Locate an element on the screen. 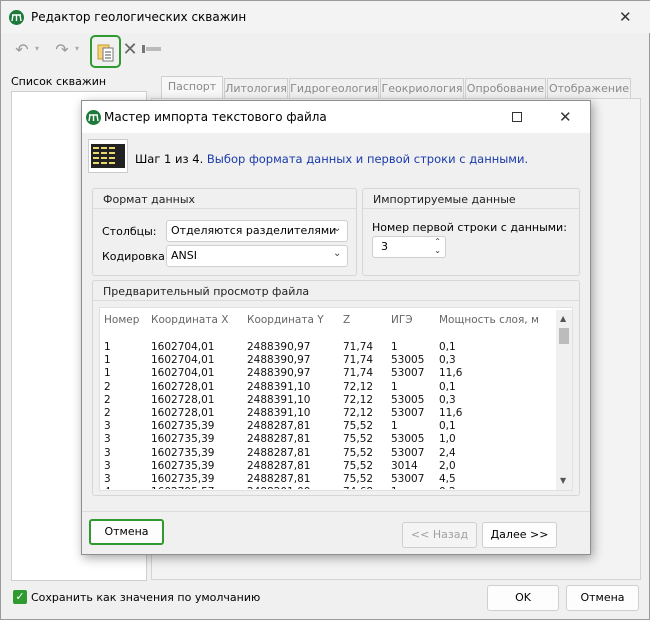 Image resolution: width=650 pixels, height=620 pixels. tab-display: Отображение is located at coordinates (589, 89).